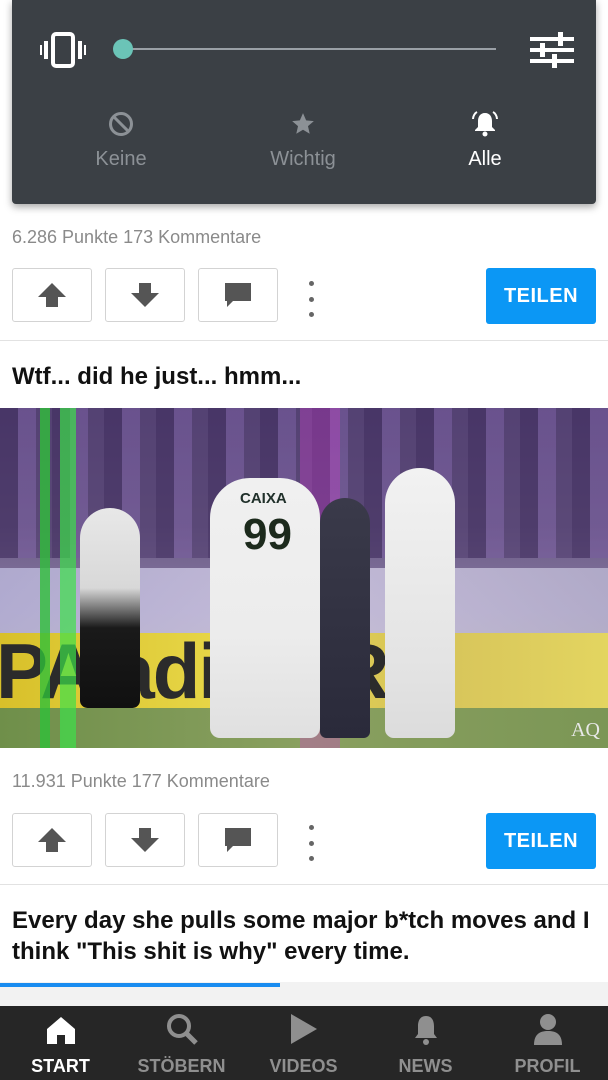 The height and width of the screenshot is (1080, 608). What do you see at coordinates (181, 1066) in the screenshot?
I see `nav-label: STÖBERN` at bounding box center [181, 1066].